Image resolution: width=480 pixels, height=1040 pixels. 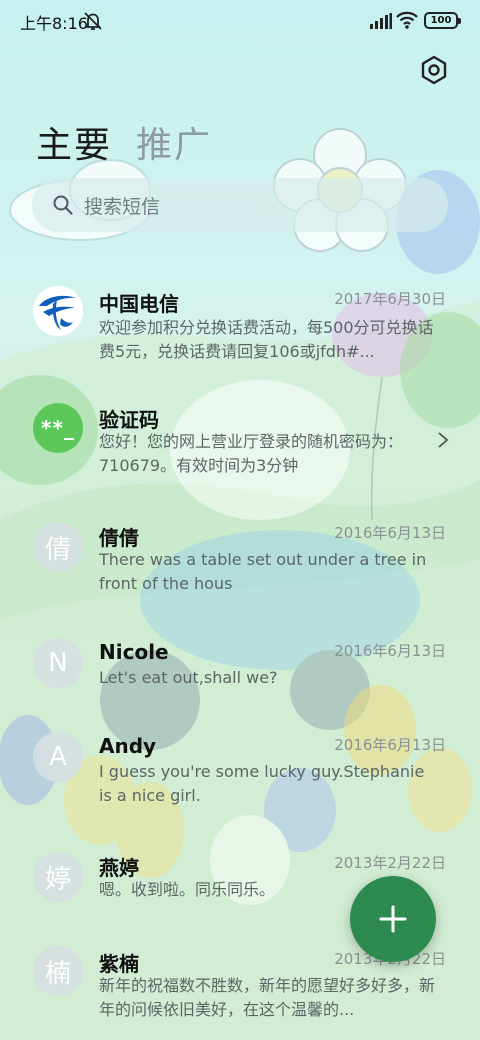 What do you see at coordinates (58, 757) in the screenshot?
I see `avatar: A` at bounding box center [58, 757].